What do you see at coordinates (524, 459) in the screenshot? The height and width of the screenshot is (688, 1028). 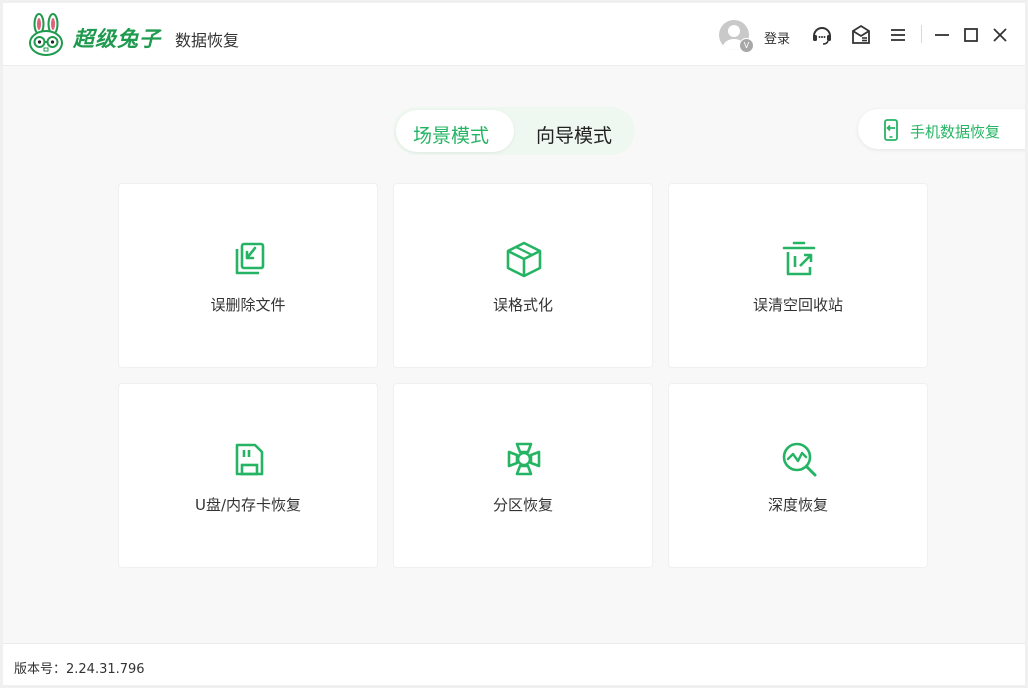 I see `partition-icon` at bounding box center [524, 459].